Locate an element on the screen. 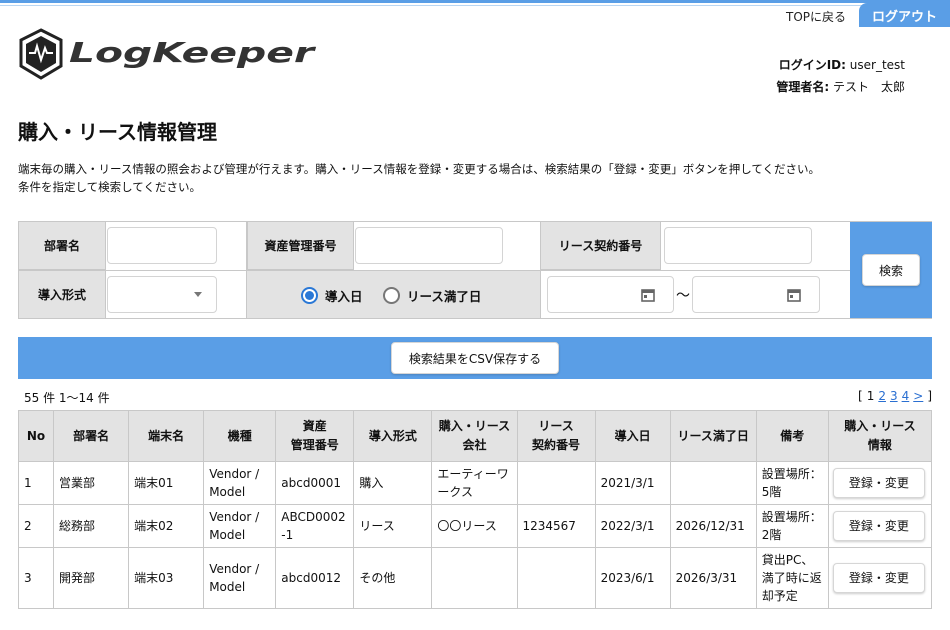 Image resolution: width=950 pixels, height=630 pixels. logkeeper-logo: LogKeeper is located at coordinates (168, 54).